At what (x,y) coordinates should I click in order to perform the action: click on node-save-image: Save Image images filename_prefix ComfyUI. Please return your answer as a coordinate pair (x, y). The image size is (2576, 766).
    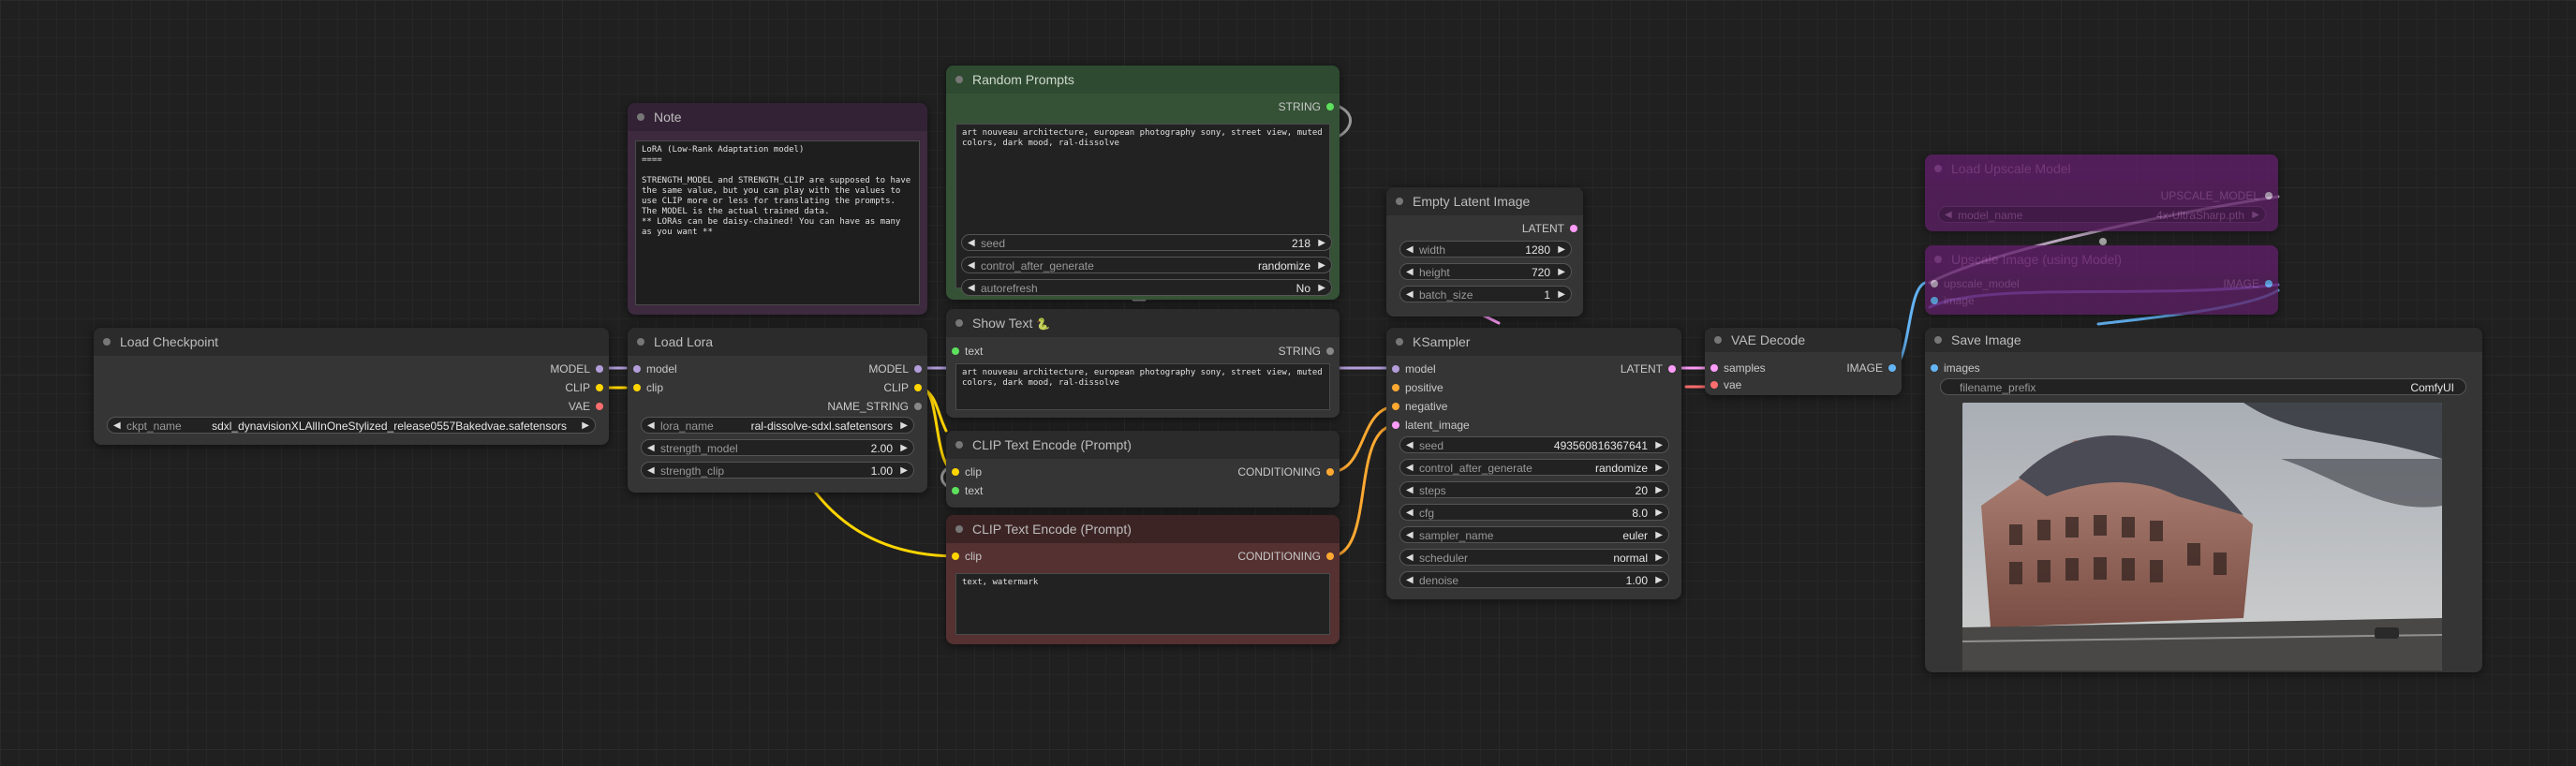
    Looking at the image, I should click on (2203, 500).